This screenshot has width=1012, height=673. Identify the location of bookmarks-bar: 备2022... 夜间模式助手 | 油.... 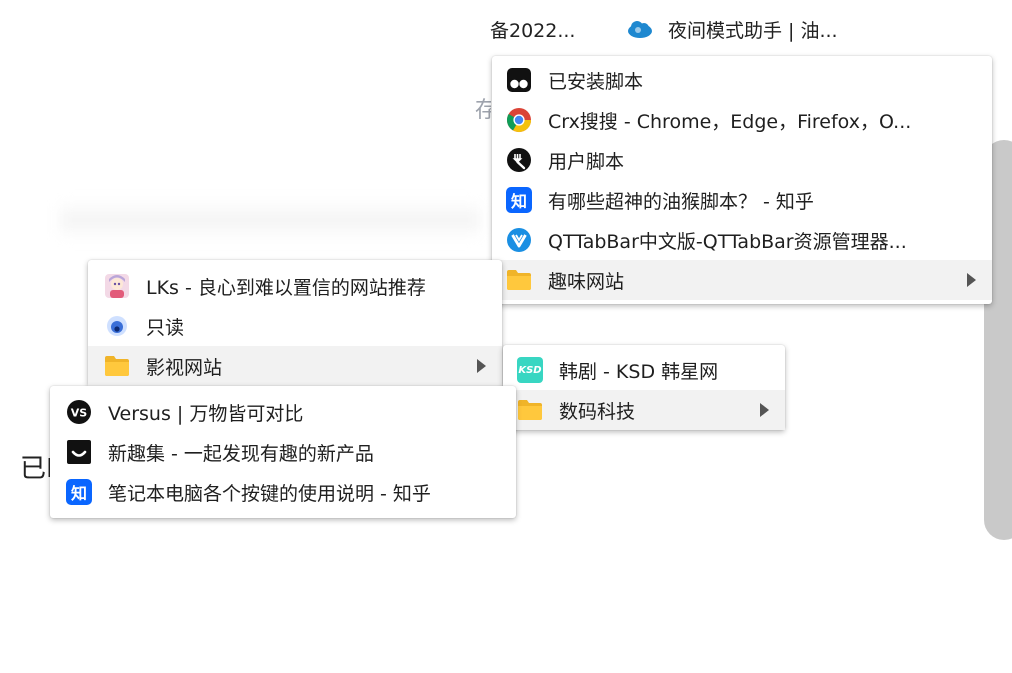
(678, 29).